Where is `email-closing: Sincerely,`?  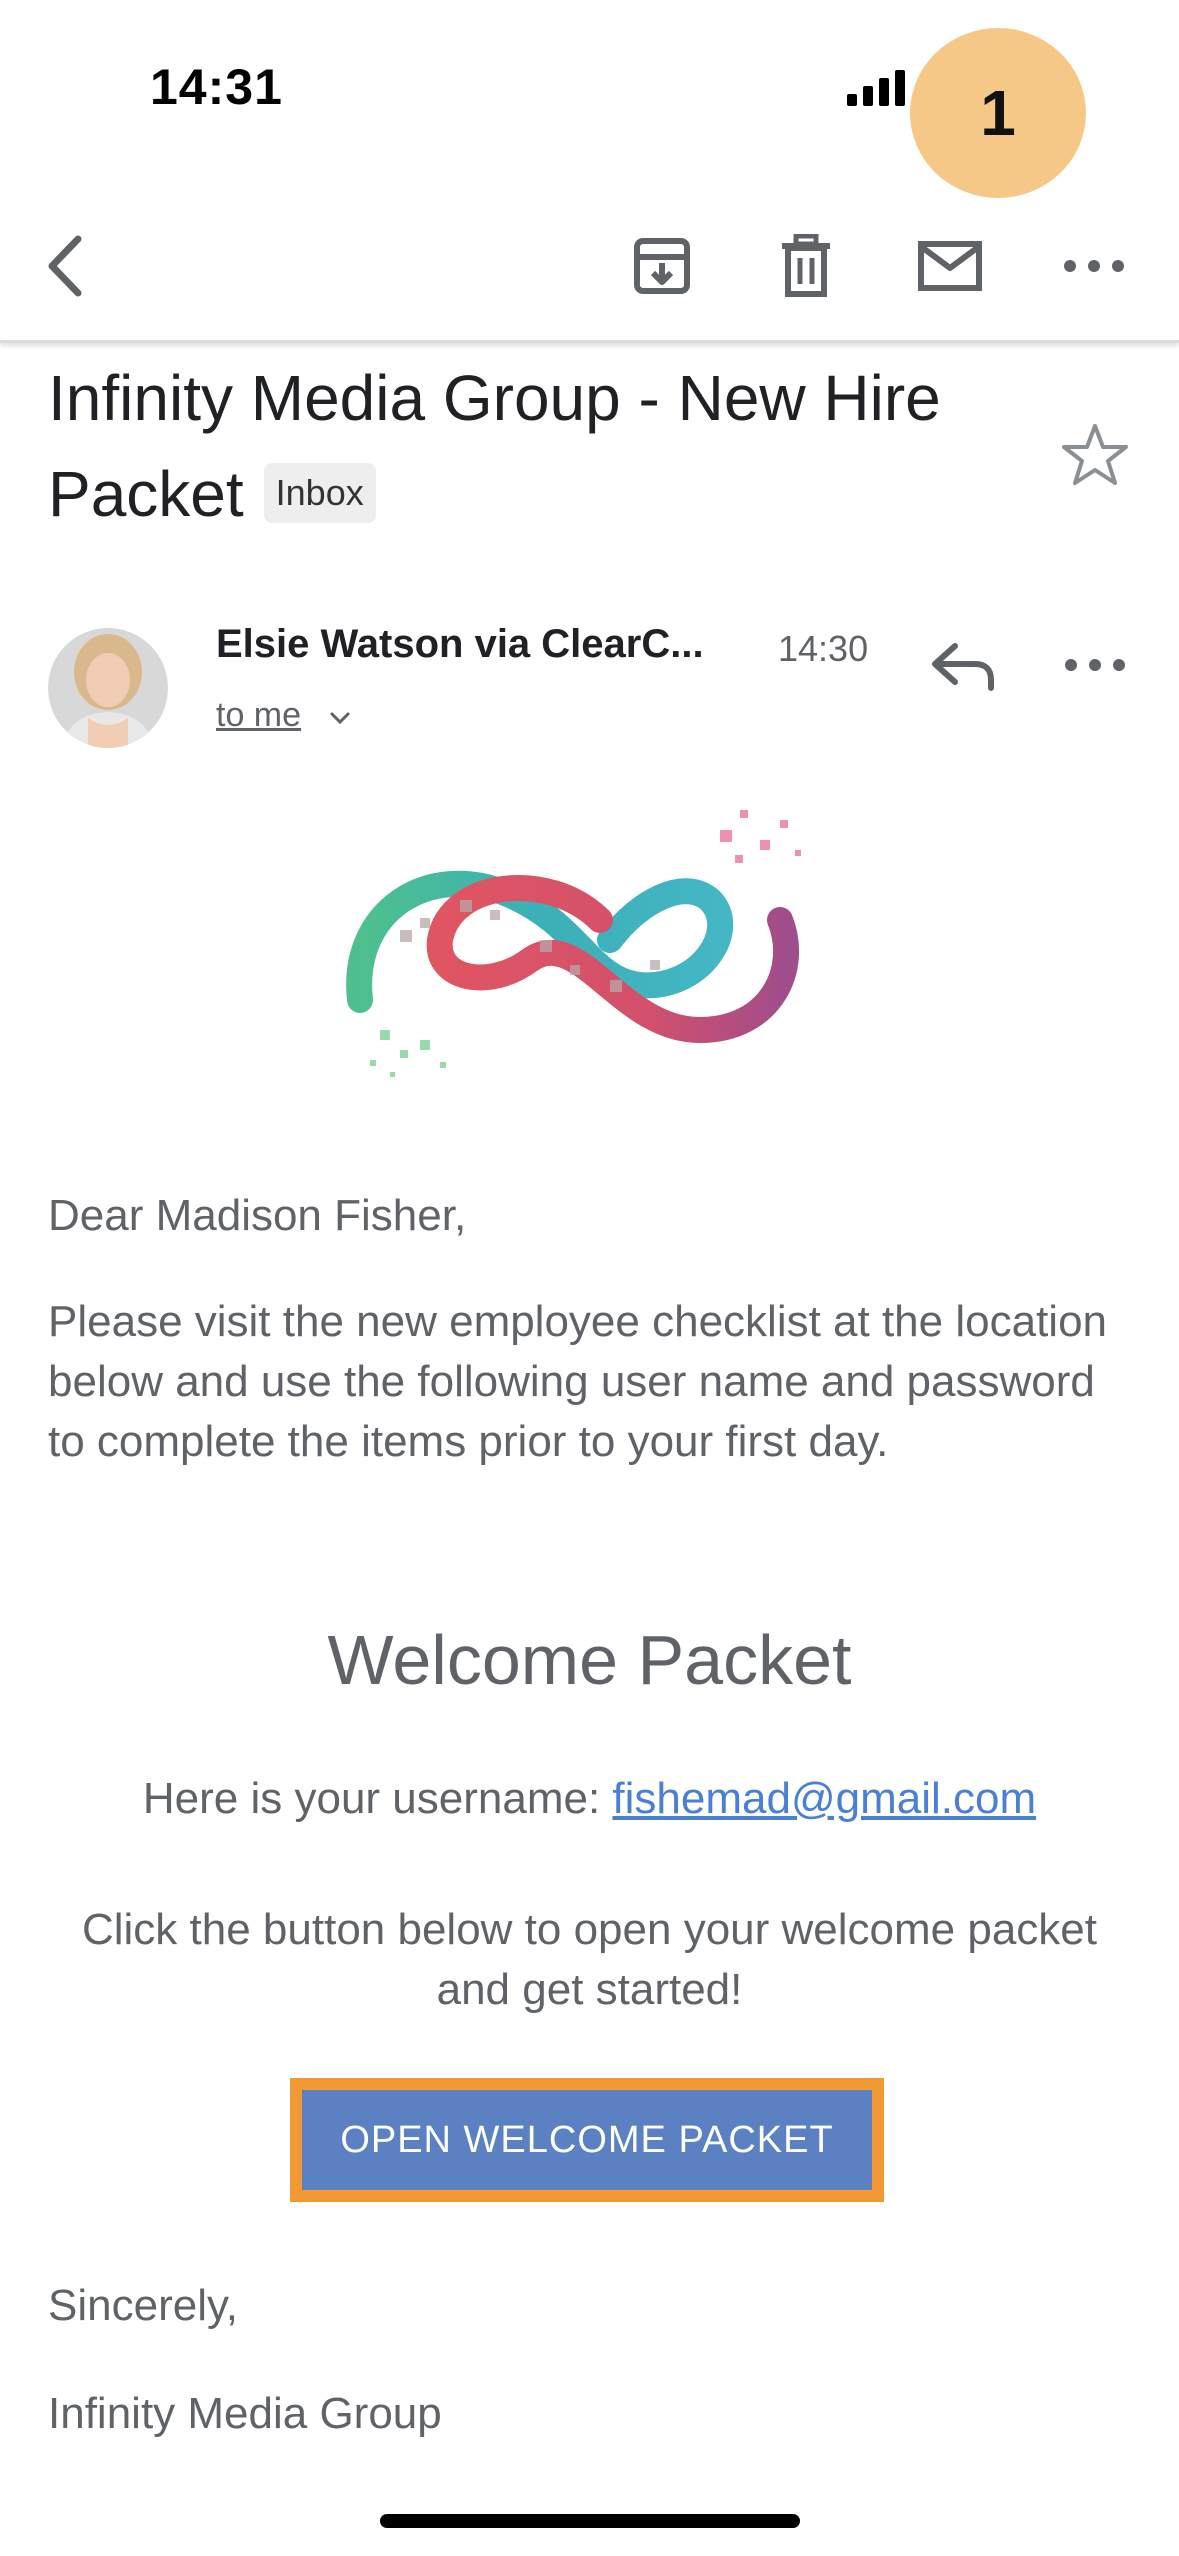
email-closing: Sincerely, is located at coordinates (143, 2305).